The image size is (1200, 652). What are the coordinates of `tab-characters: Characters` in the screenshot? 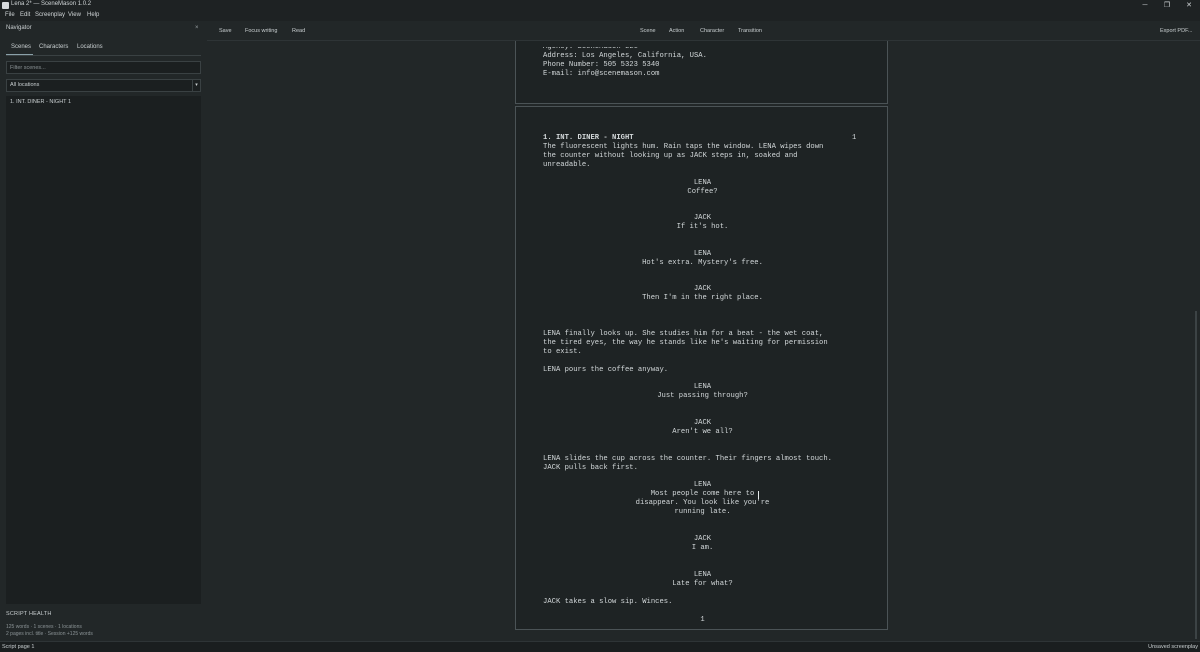 It's located at (53, 47).